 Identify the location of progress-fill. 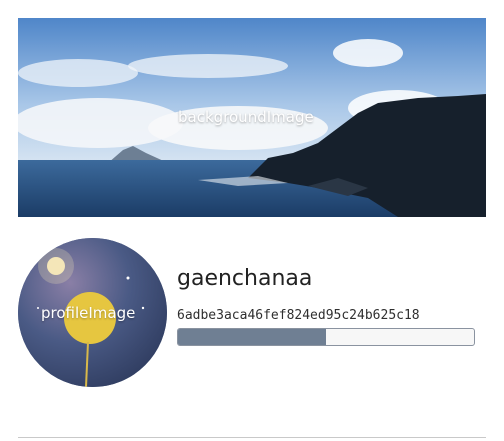
(252, 337).